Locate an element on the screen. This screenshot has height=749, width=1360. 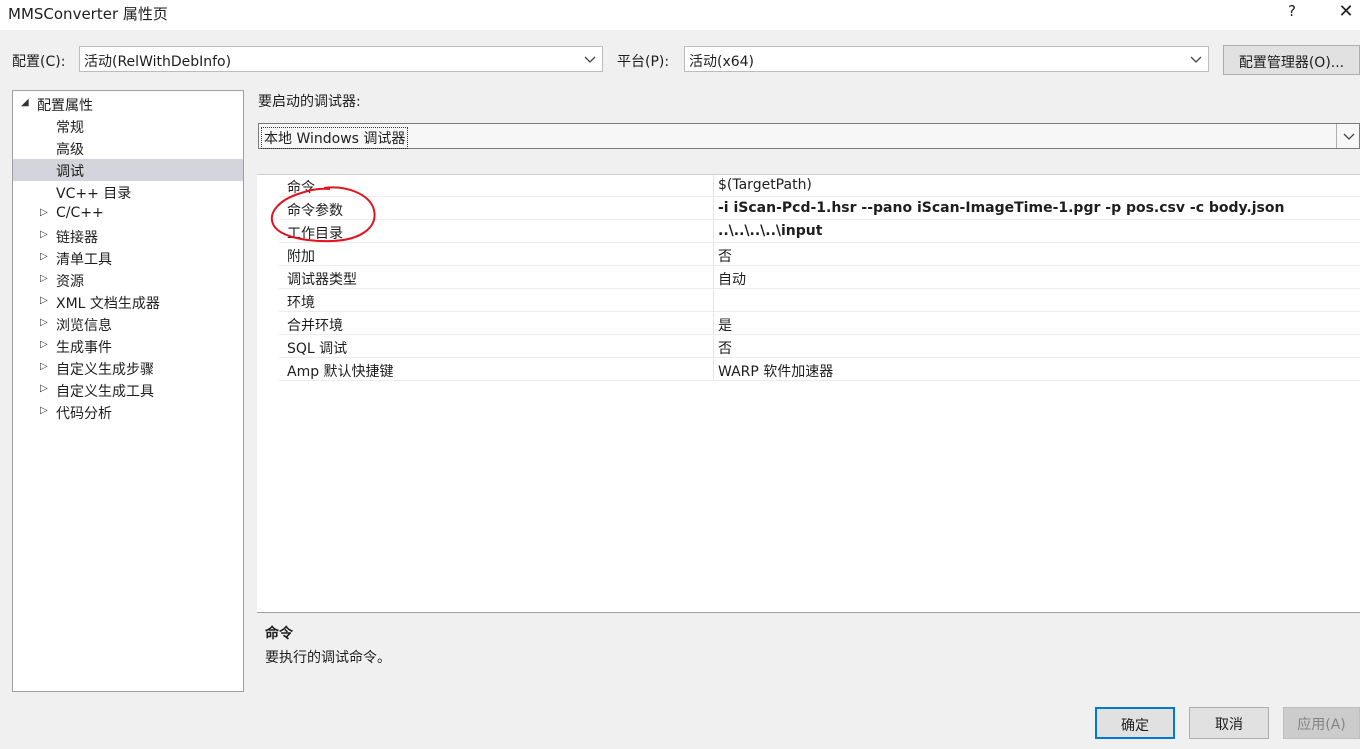
property-value: 是 is located at coordinates (725, 325).